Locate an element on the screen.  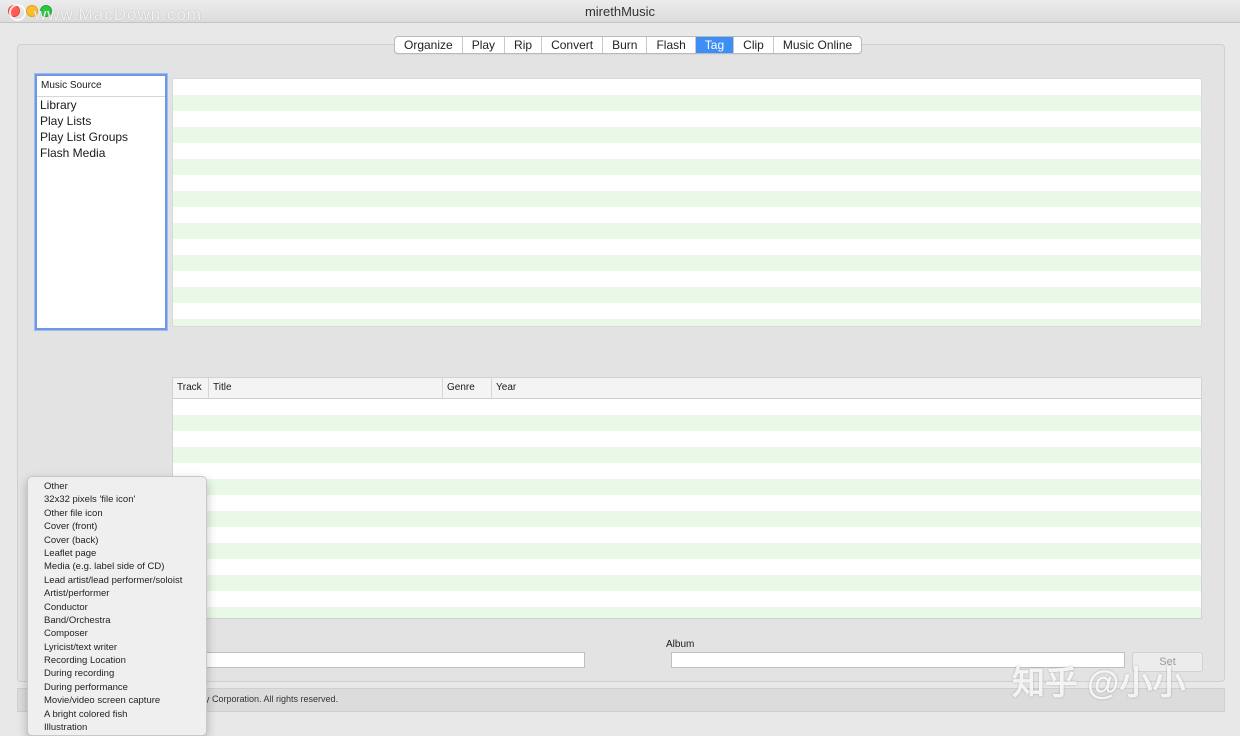
tab-music-online: Music Online is located at coordinates (817, 45).